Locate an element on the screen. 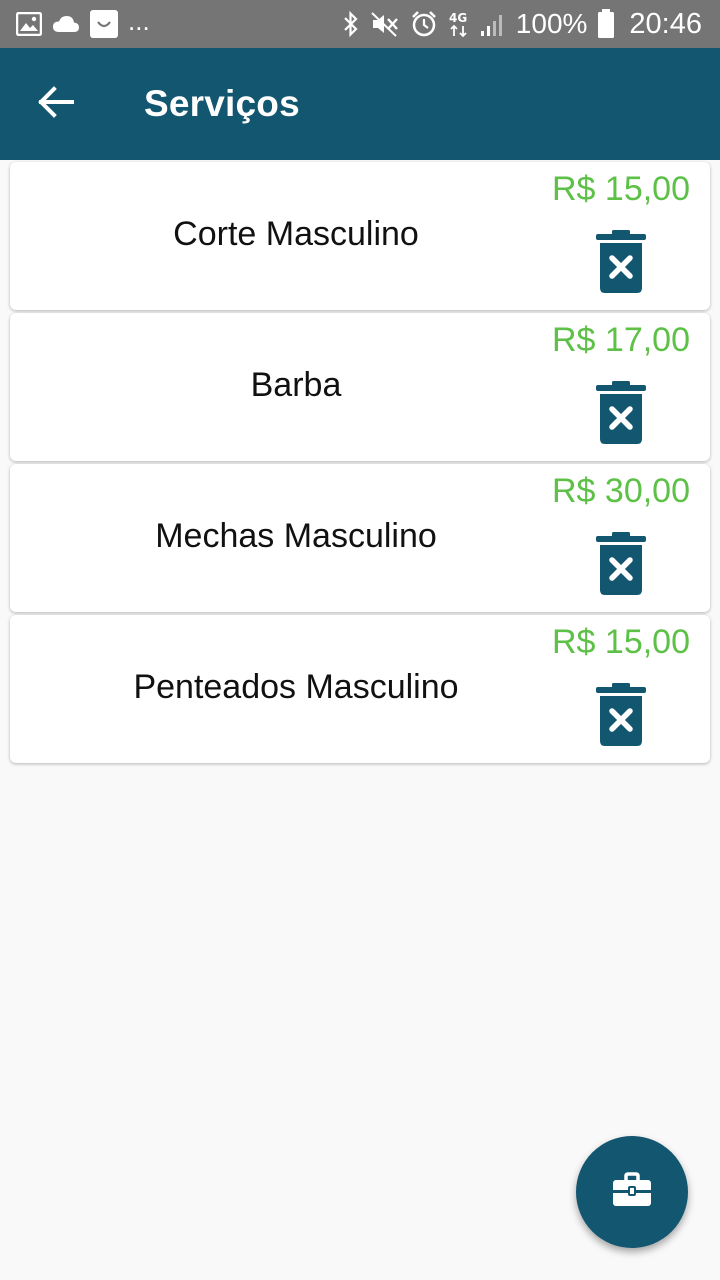 This screenshot has height=1280, width=720. battery-percent: 100% is located at coordinates (551, 23).